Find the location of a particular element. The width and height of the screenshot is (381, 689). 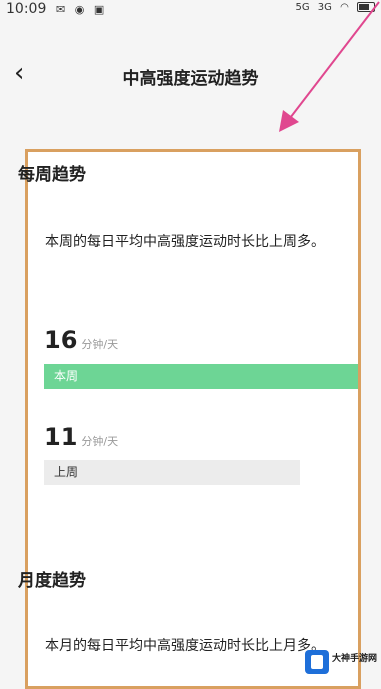

this-week-bar: 本周 is located at coordinates (201, 376).